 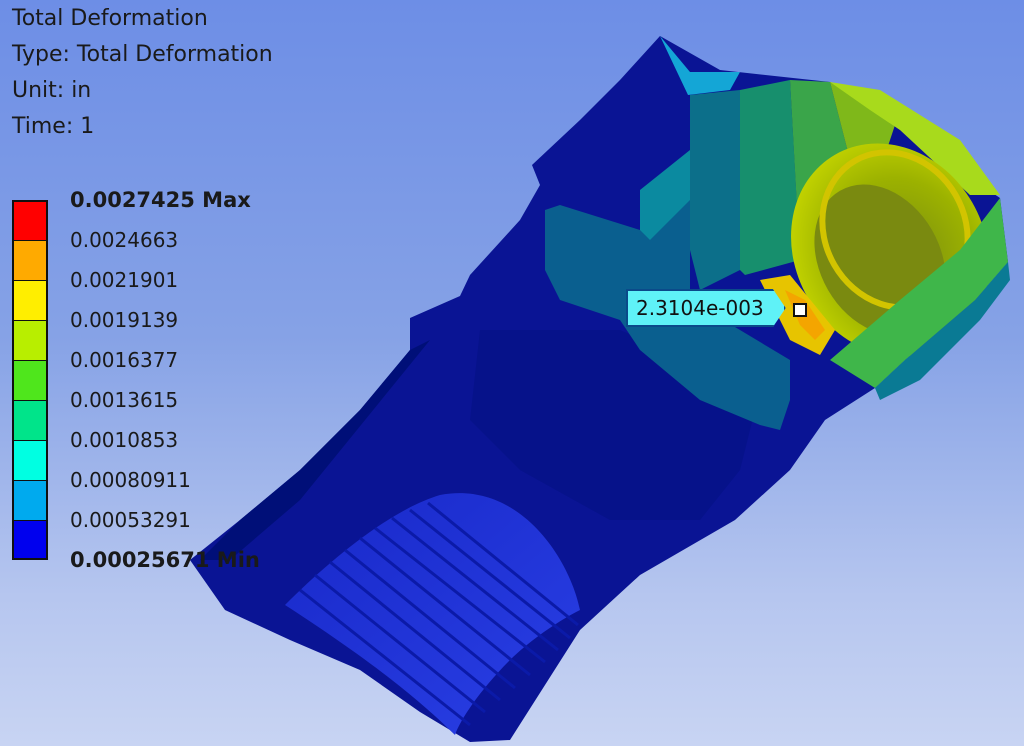 I want to click on probe-marker, so click(x=800, y=310).